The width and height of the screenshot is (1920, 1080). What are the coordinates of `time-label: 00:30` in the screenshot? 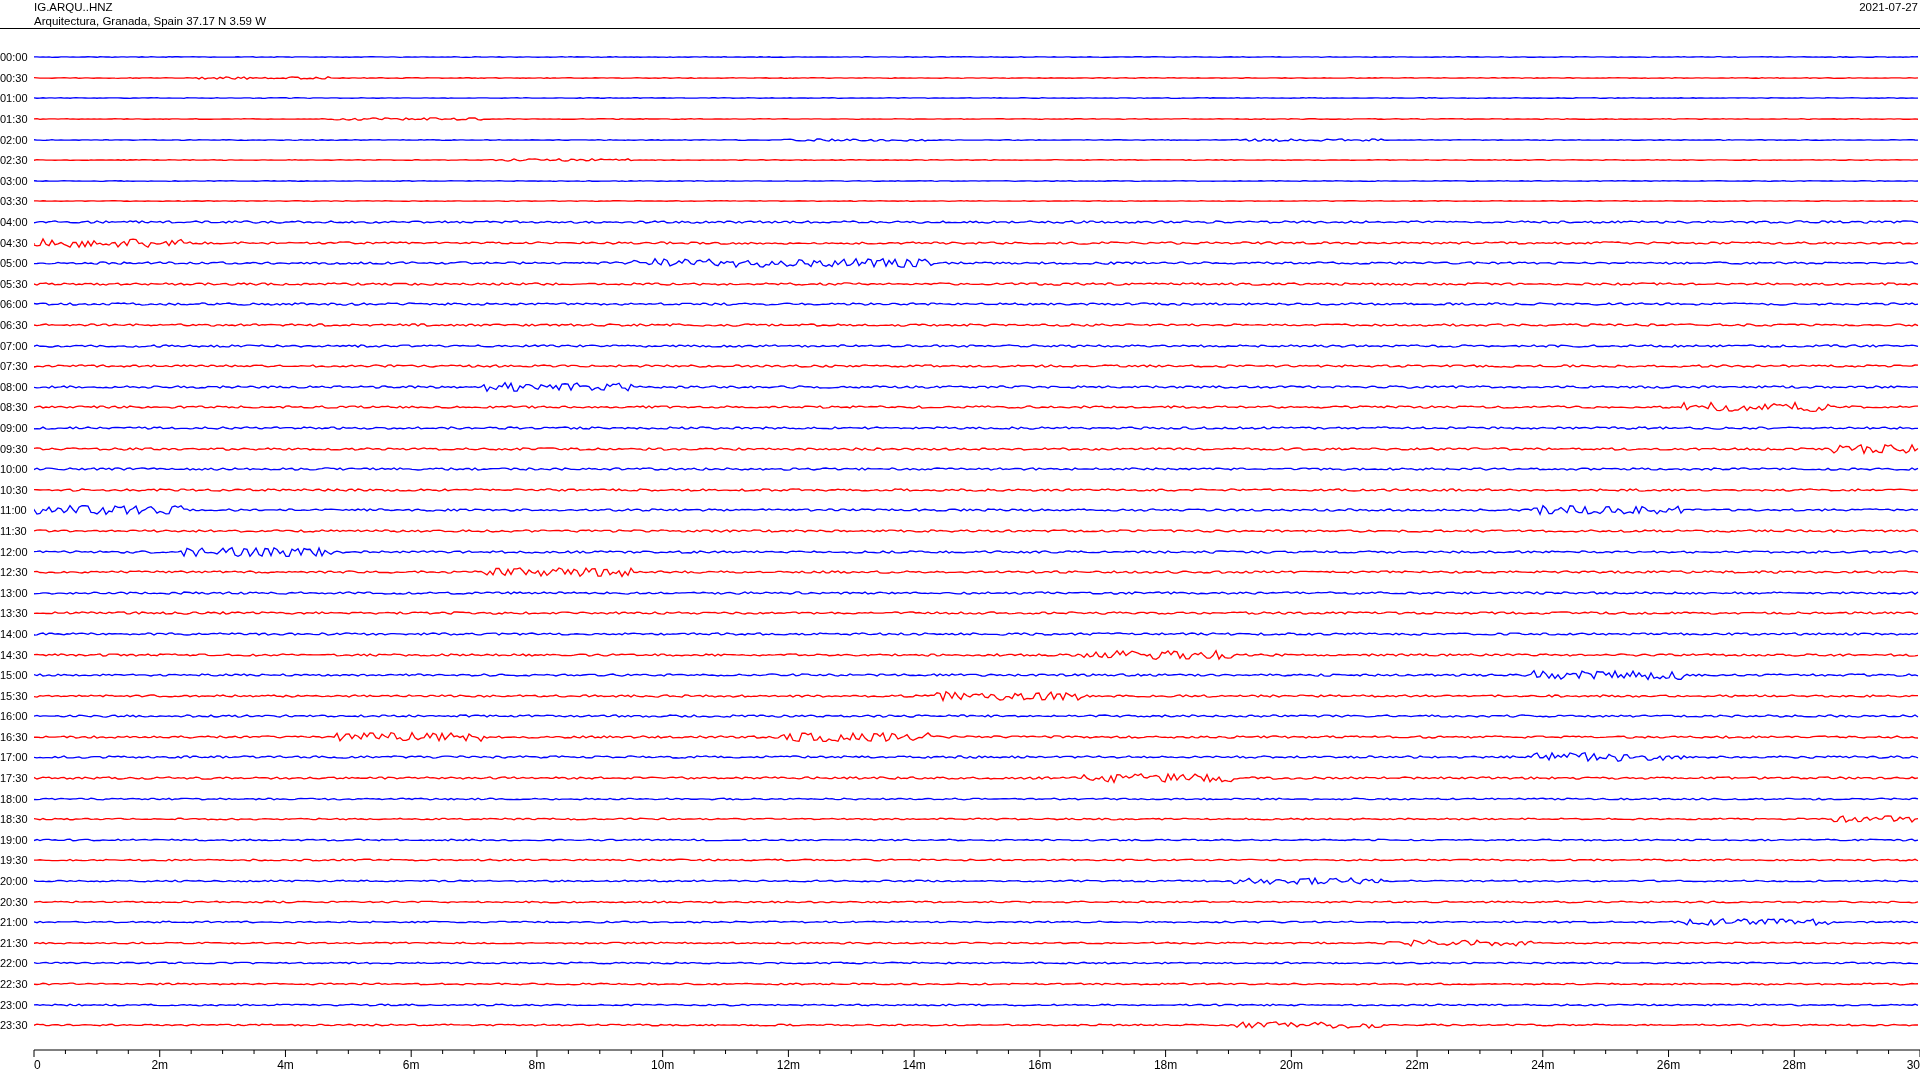 It's located at (14, 77).